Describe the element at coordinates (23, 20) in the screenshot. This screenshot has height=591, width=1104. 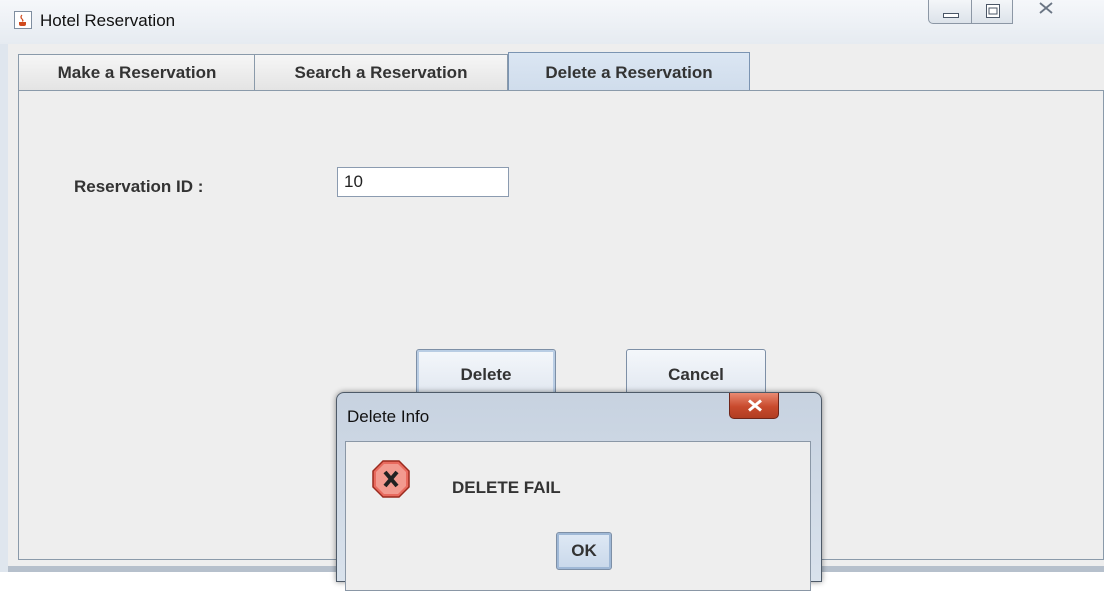
I see `java-cup-icon` at that location.